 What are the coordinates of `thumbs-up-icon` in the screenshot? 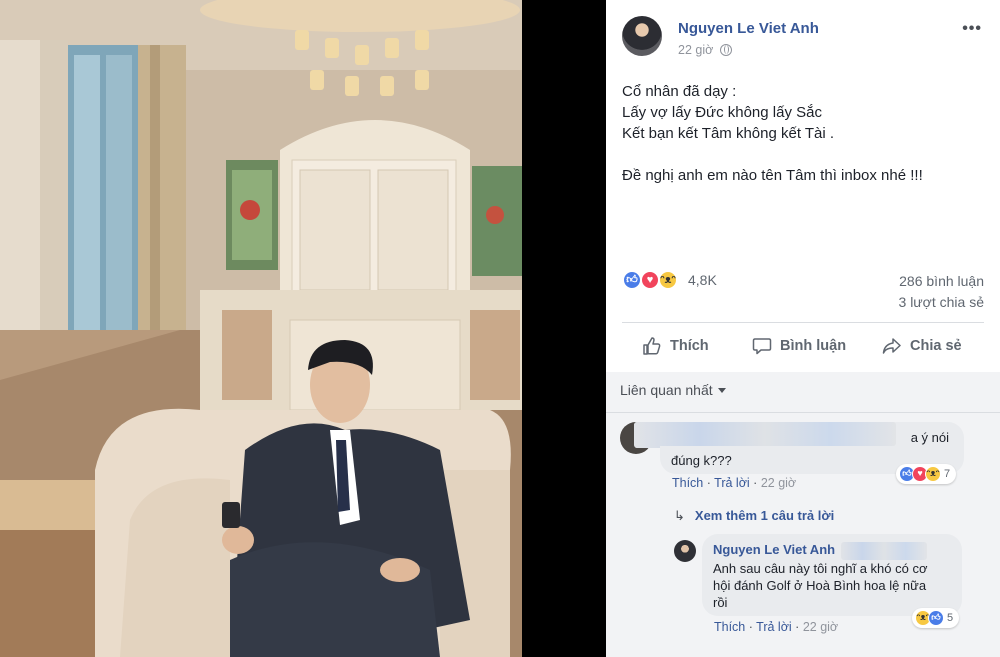 It's located at (652, 346).